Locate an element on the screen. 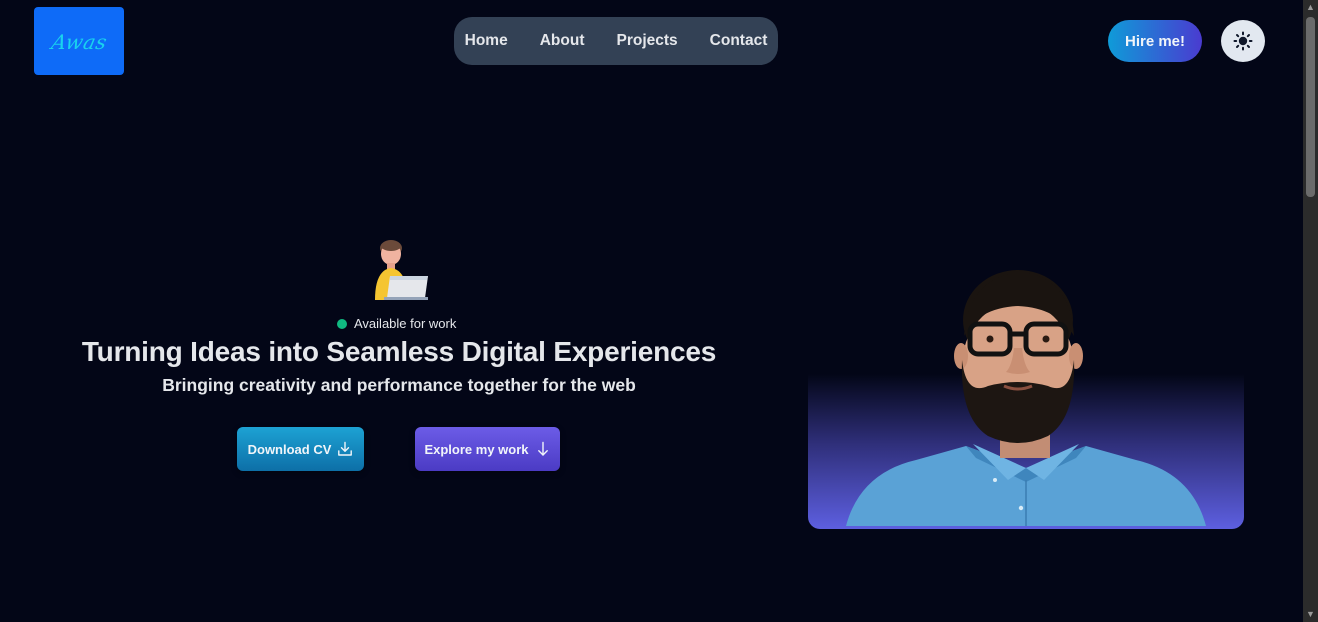  person-with-laptop-icon is located at coordinates (401, 270).